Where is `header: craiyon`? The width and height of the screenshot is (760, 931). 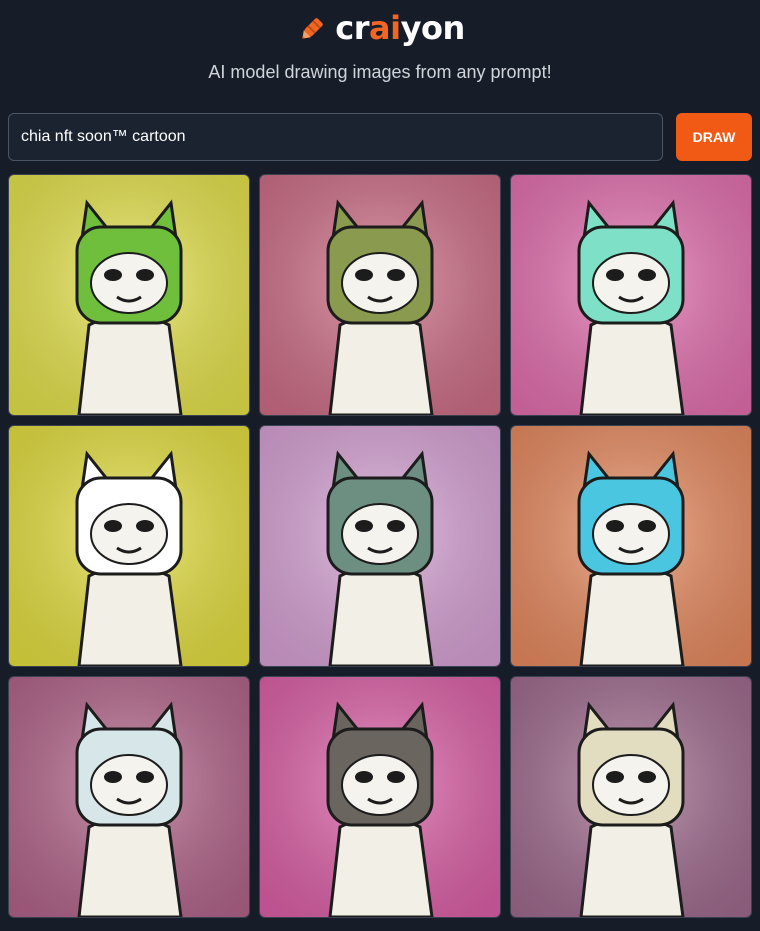 header: craiyon is located at coordinates (380, 28).